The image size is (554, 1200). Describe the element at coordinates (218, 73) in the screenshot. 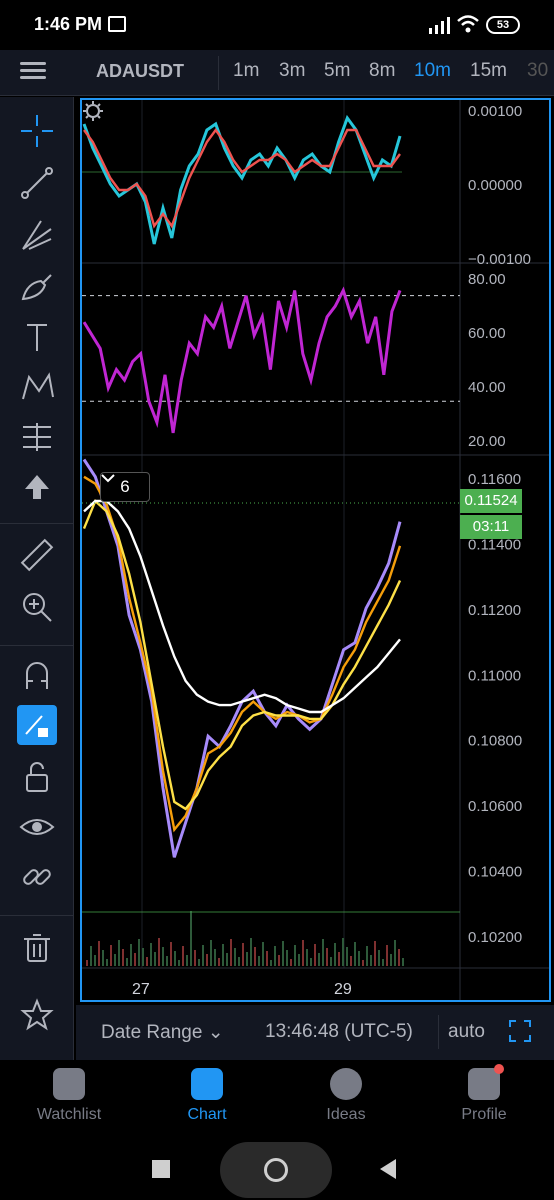

I see `toolbar-divider` at that location.